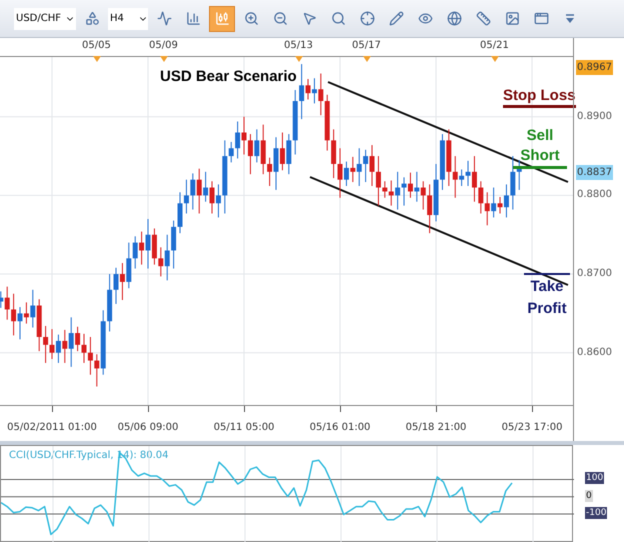 The image size is (624, 542). What do you see at coordinates (570, 18) in the screenshot?
I see `more-icon` at bounding box center [570, 18].